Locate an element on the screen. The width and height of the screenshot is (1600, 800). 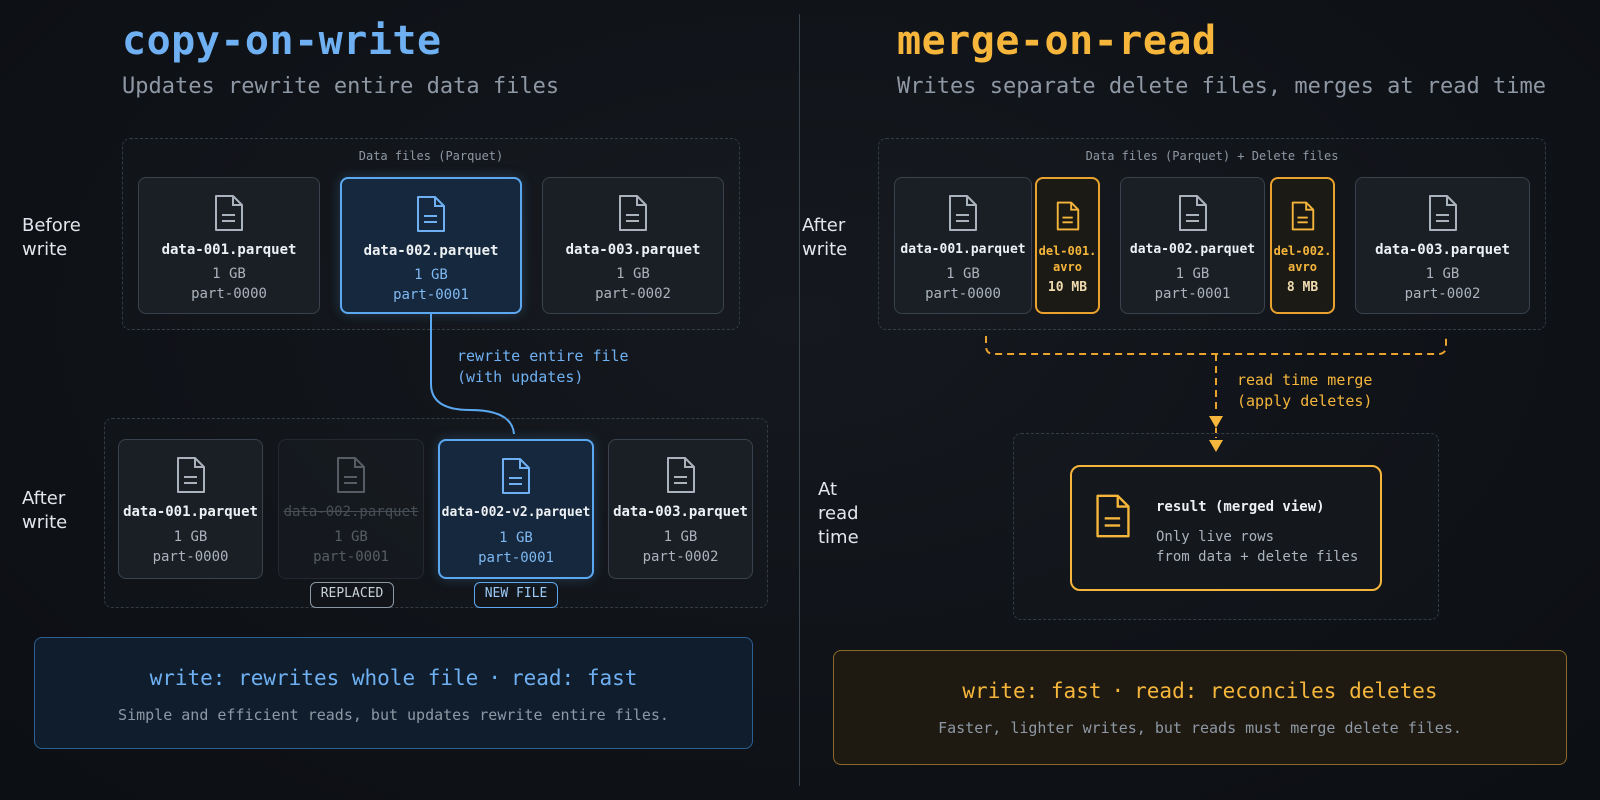
cow-before-file-1: data-001.parquet 1 GB part-0000 is located at coordinates (229, 245).